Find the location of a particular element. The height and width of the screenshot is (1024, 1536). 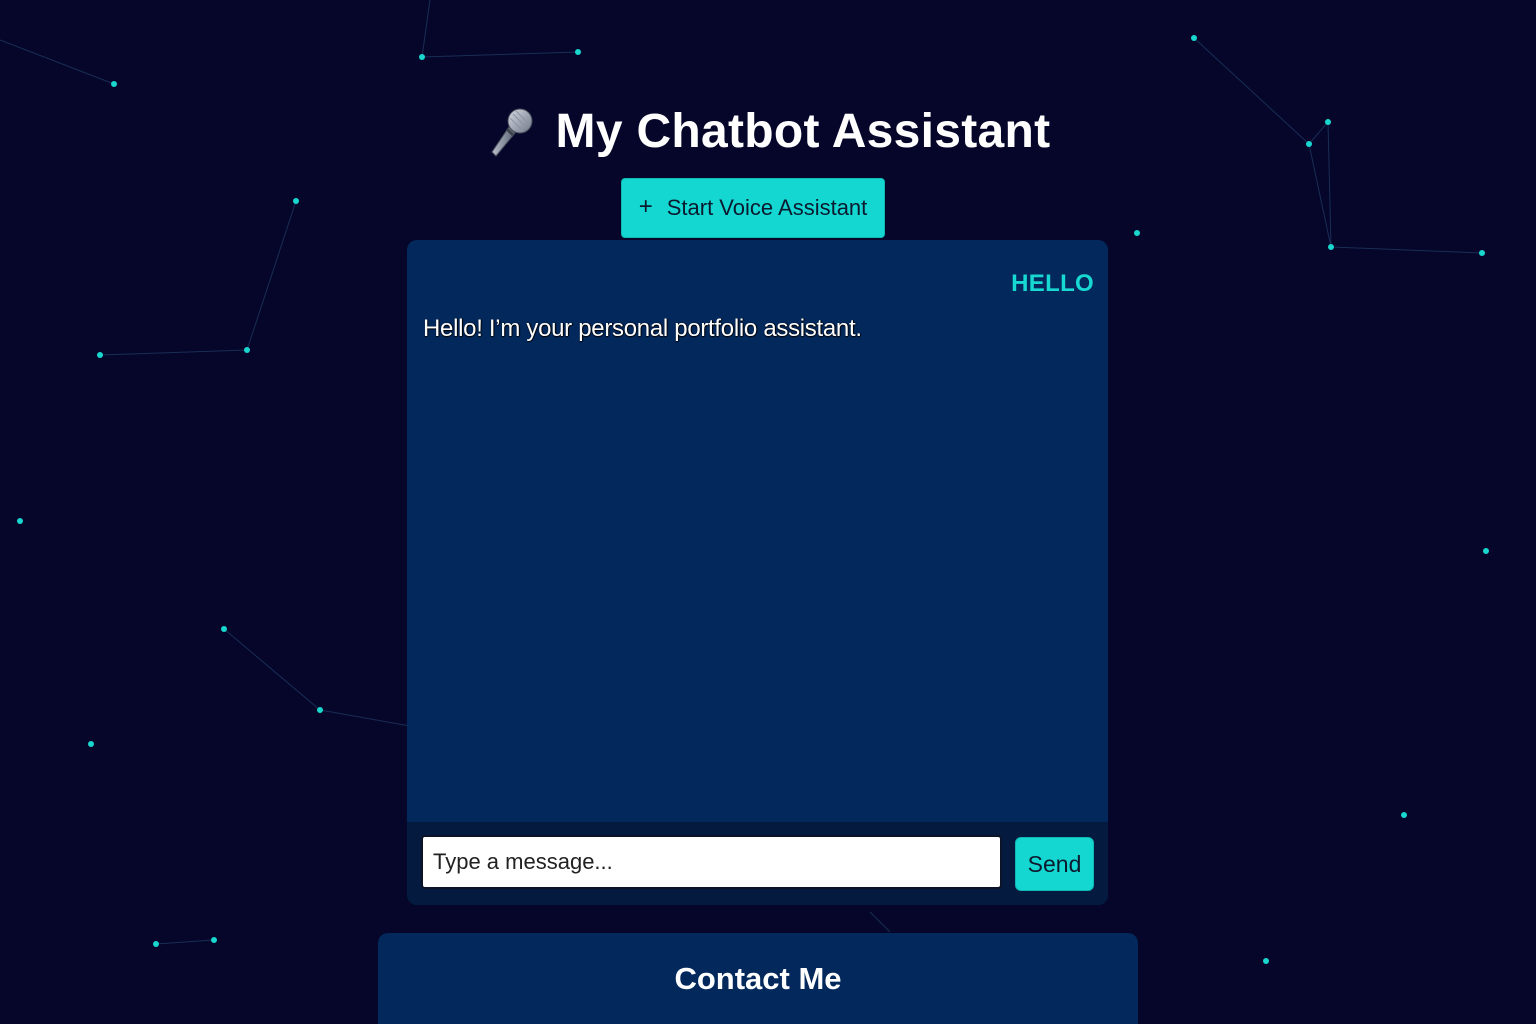

chat-input-bar: Send is located at coordinates (757, 863).